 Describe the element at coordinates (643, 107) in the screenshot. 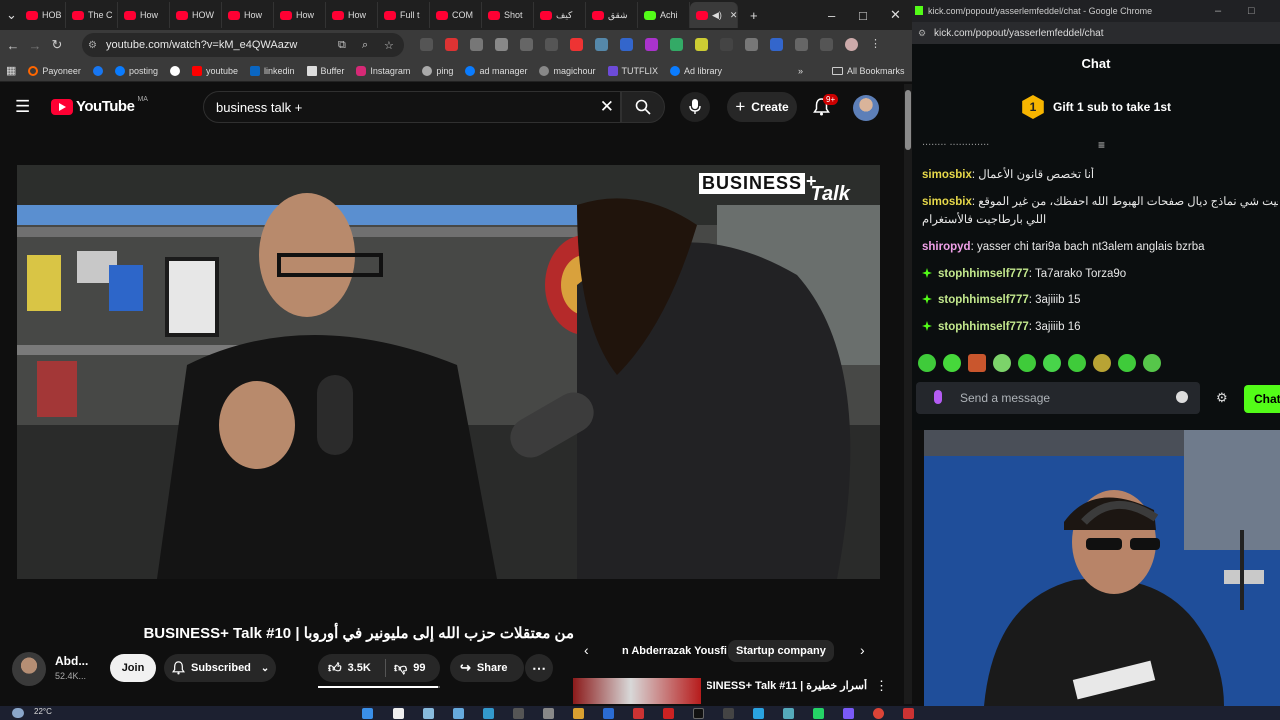

I see `search-button` at that location.